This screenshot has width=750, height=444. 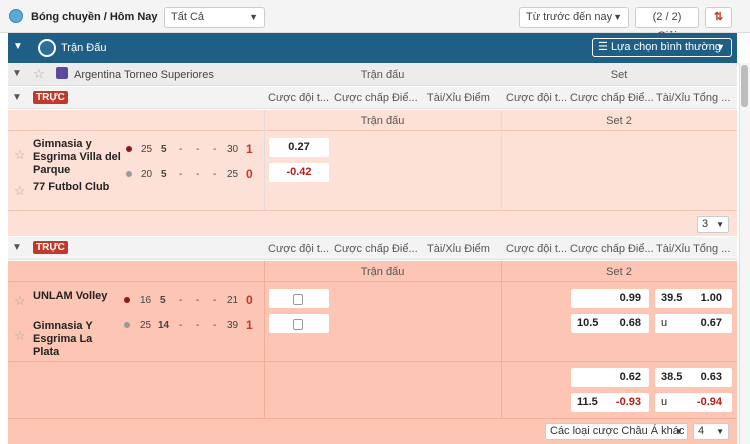 What do you see at coordinates (382, 75) in the screenshot?
I see `match-column-header: Trận đấu` at bounding box center [382, 75].